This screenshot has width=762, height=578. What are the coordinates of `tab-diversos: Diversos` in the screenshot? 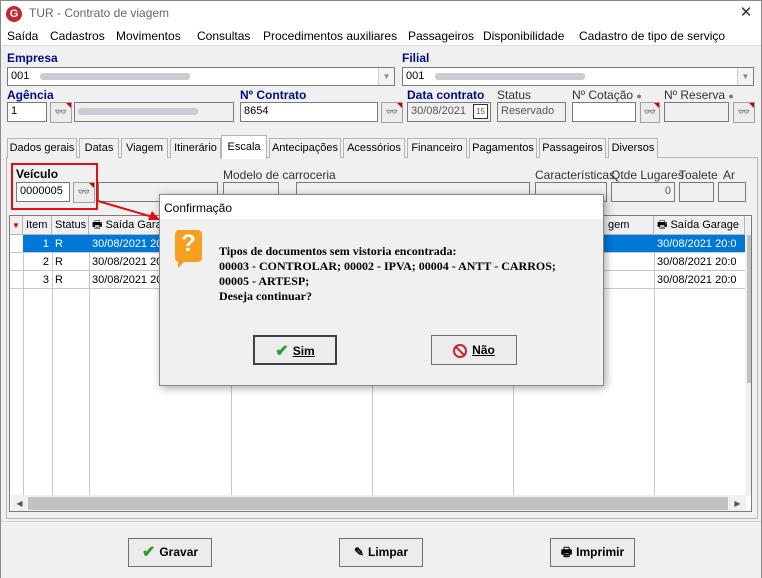 It's located at (633, 148).